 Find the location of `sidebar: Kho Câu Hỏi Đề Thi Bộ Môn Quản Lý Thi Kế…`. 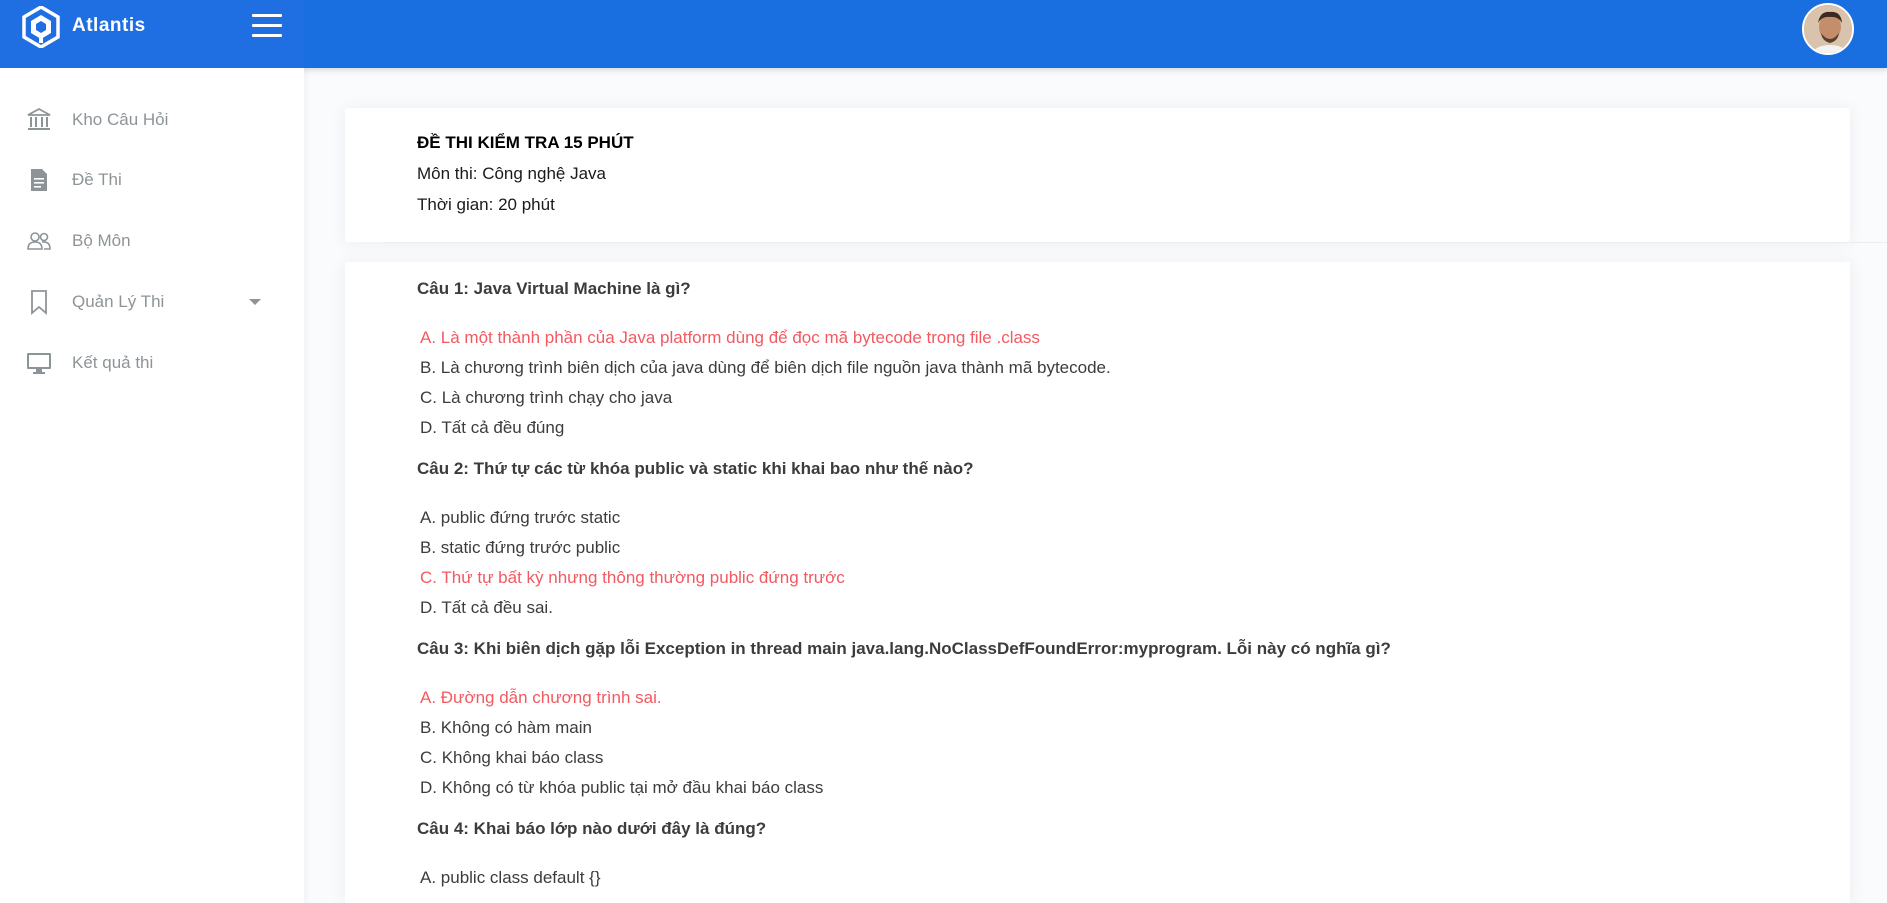

sidebar: Kho Câu Hỏi Đề Thi Bộ Môn Quản Lý Thi Kế… is located at coordinates (152, 485).